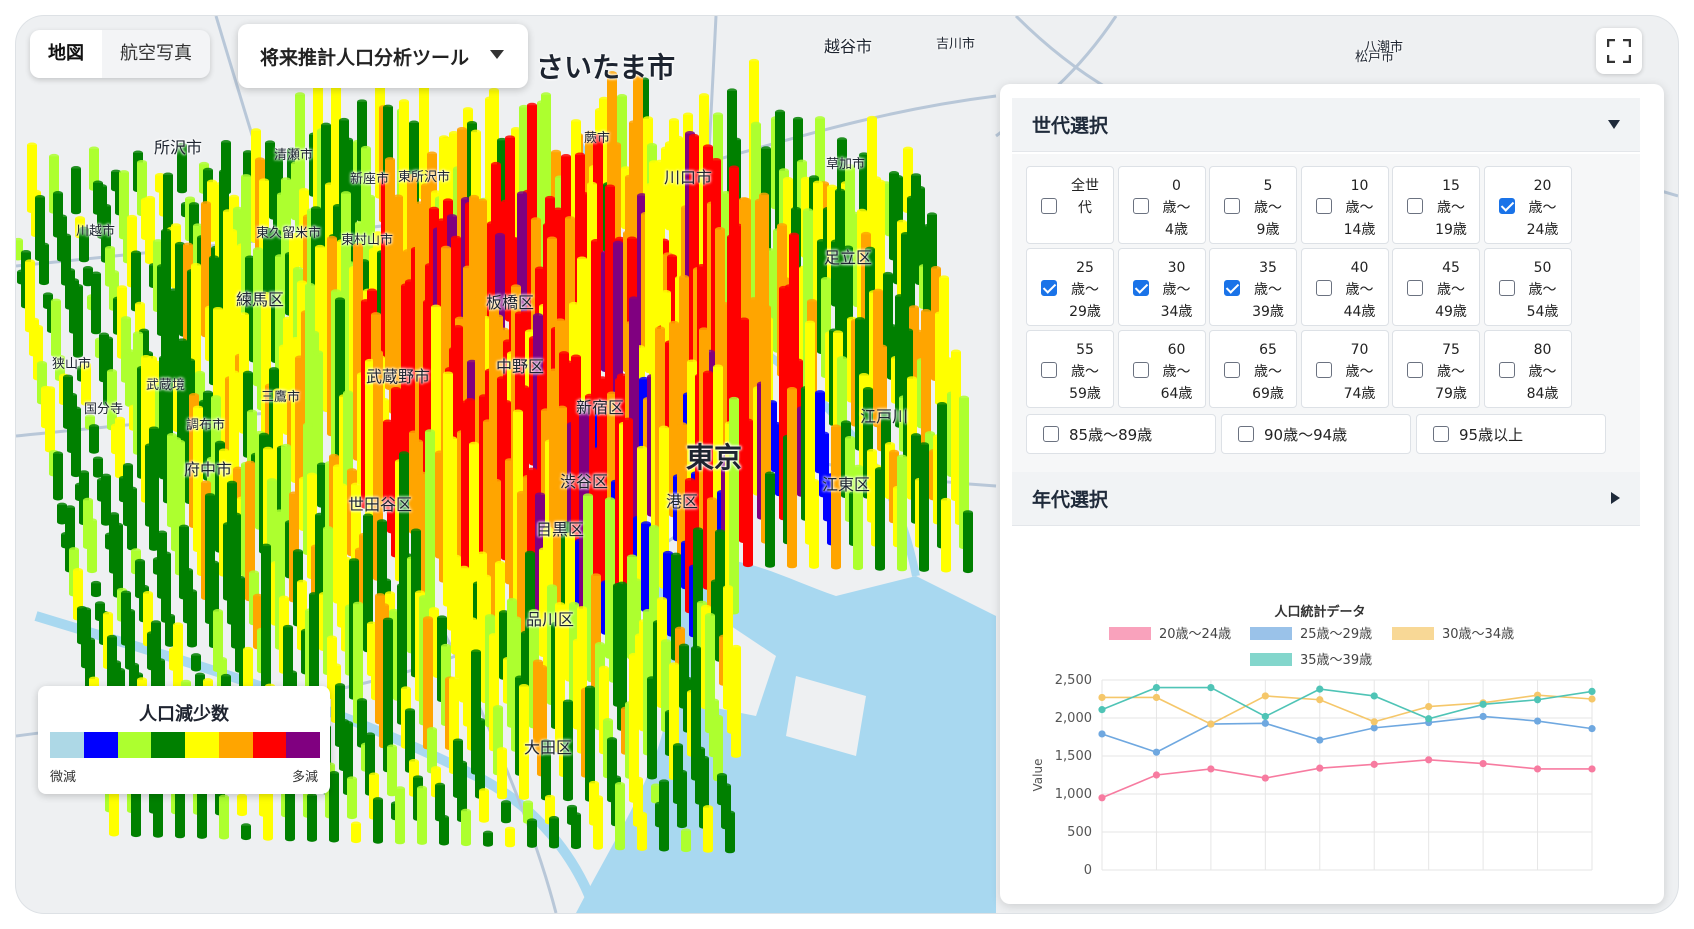  Describe the element at coordinates (1326, 125) in the screenshot. I see `generation-section-header: 世代選択` at that location.